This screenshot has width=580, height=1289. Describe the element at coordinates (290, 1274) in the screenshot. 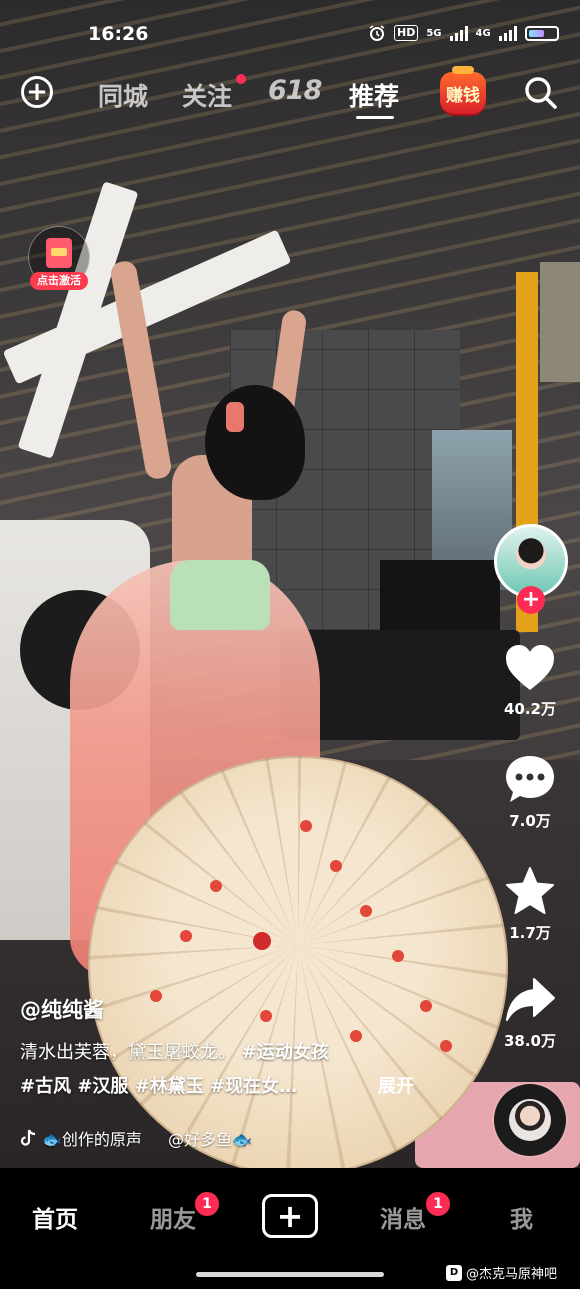

I see `home-indicator` at that location.